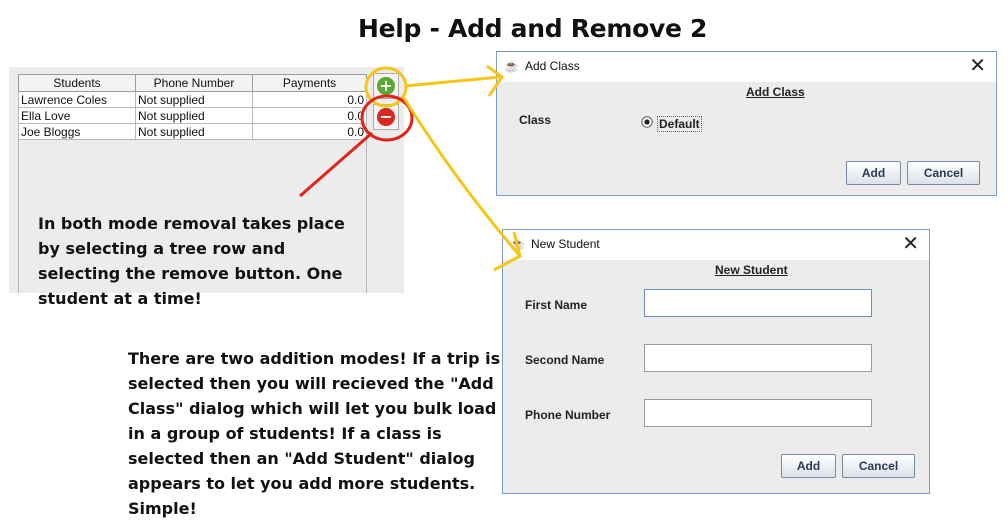 The width and height of the screenshot is (1008, 523). I want to click on second-name-field, so click(758, 358).